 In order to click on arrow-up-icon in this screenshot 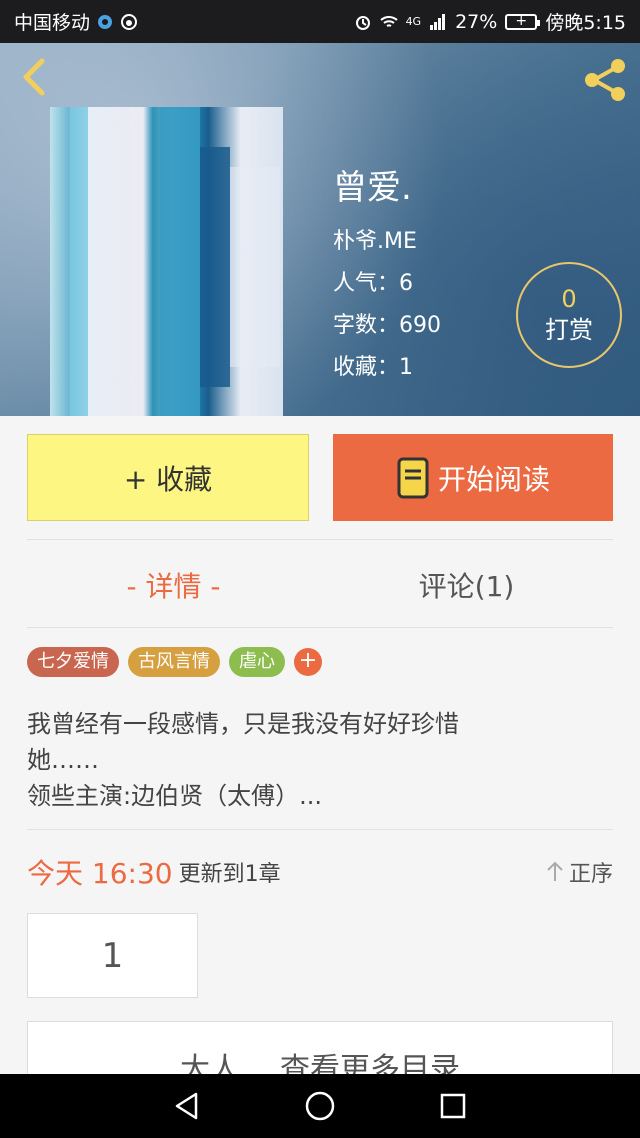, I will do `click(555, 871)`.